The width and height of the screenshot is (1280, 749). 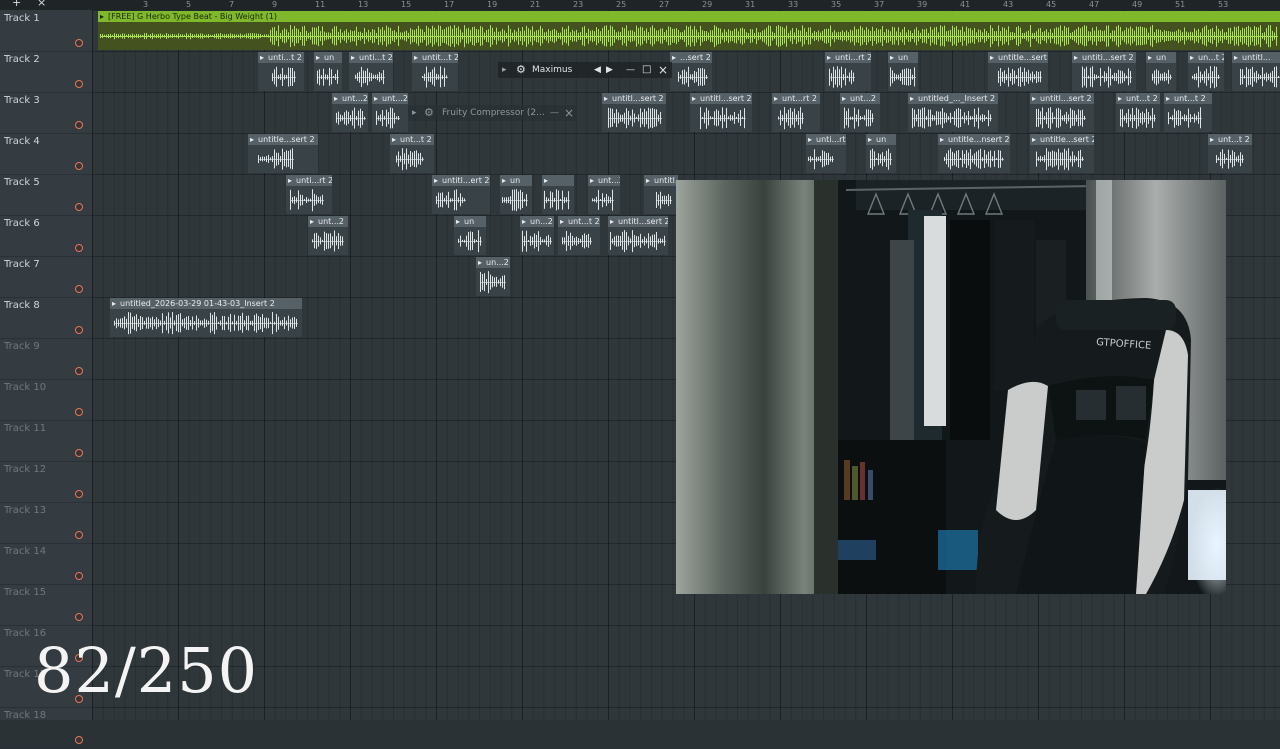 What do you see at coordinates (953, 112) in the screenshot?
I see `audio-clip: untitled_..._Insert 2` at bounding box center [953, 112].